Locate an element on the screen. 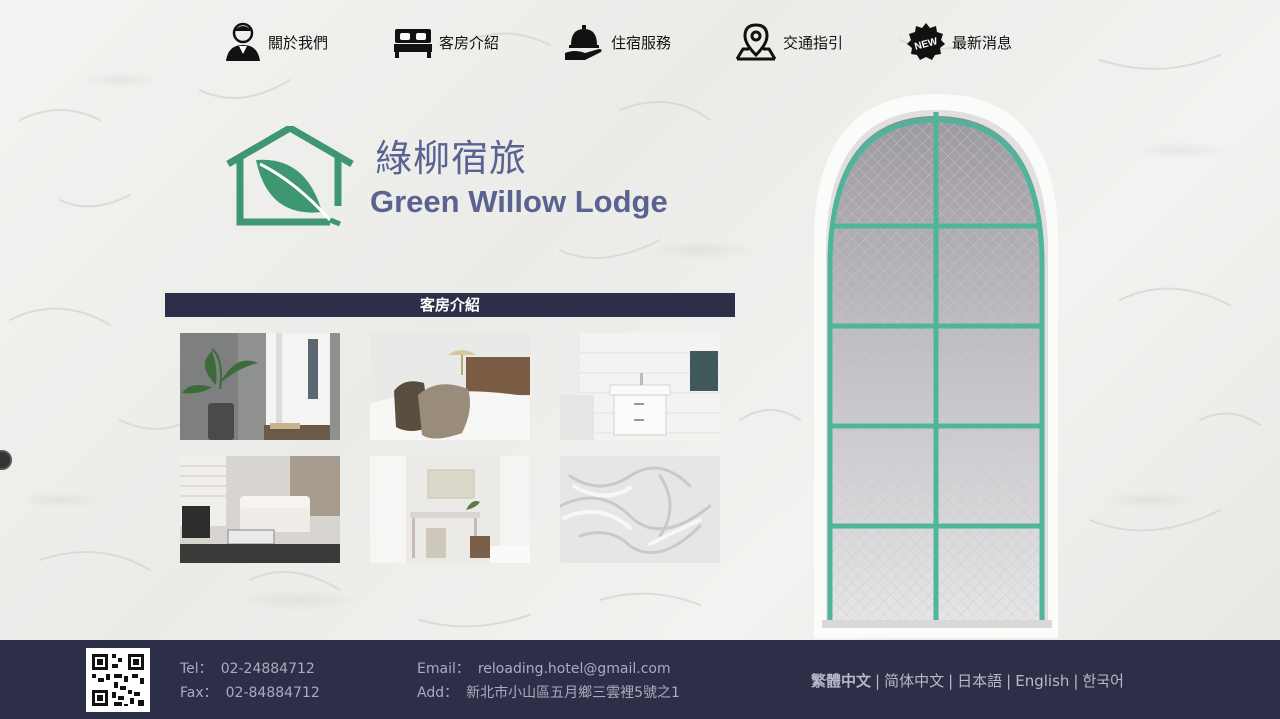 The image size is (1280, 719). service-bell-icon is located at coordinates (583, 42).